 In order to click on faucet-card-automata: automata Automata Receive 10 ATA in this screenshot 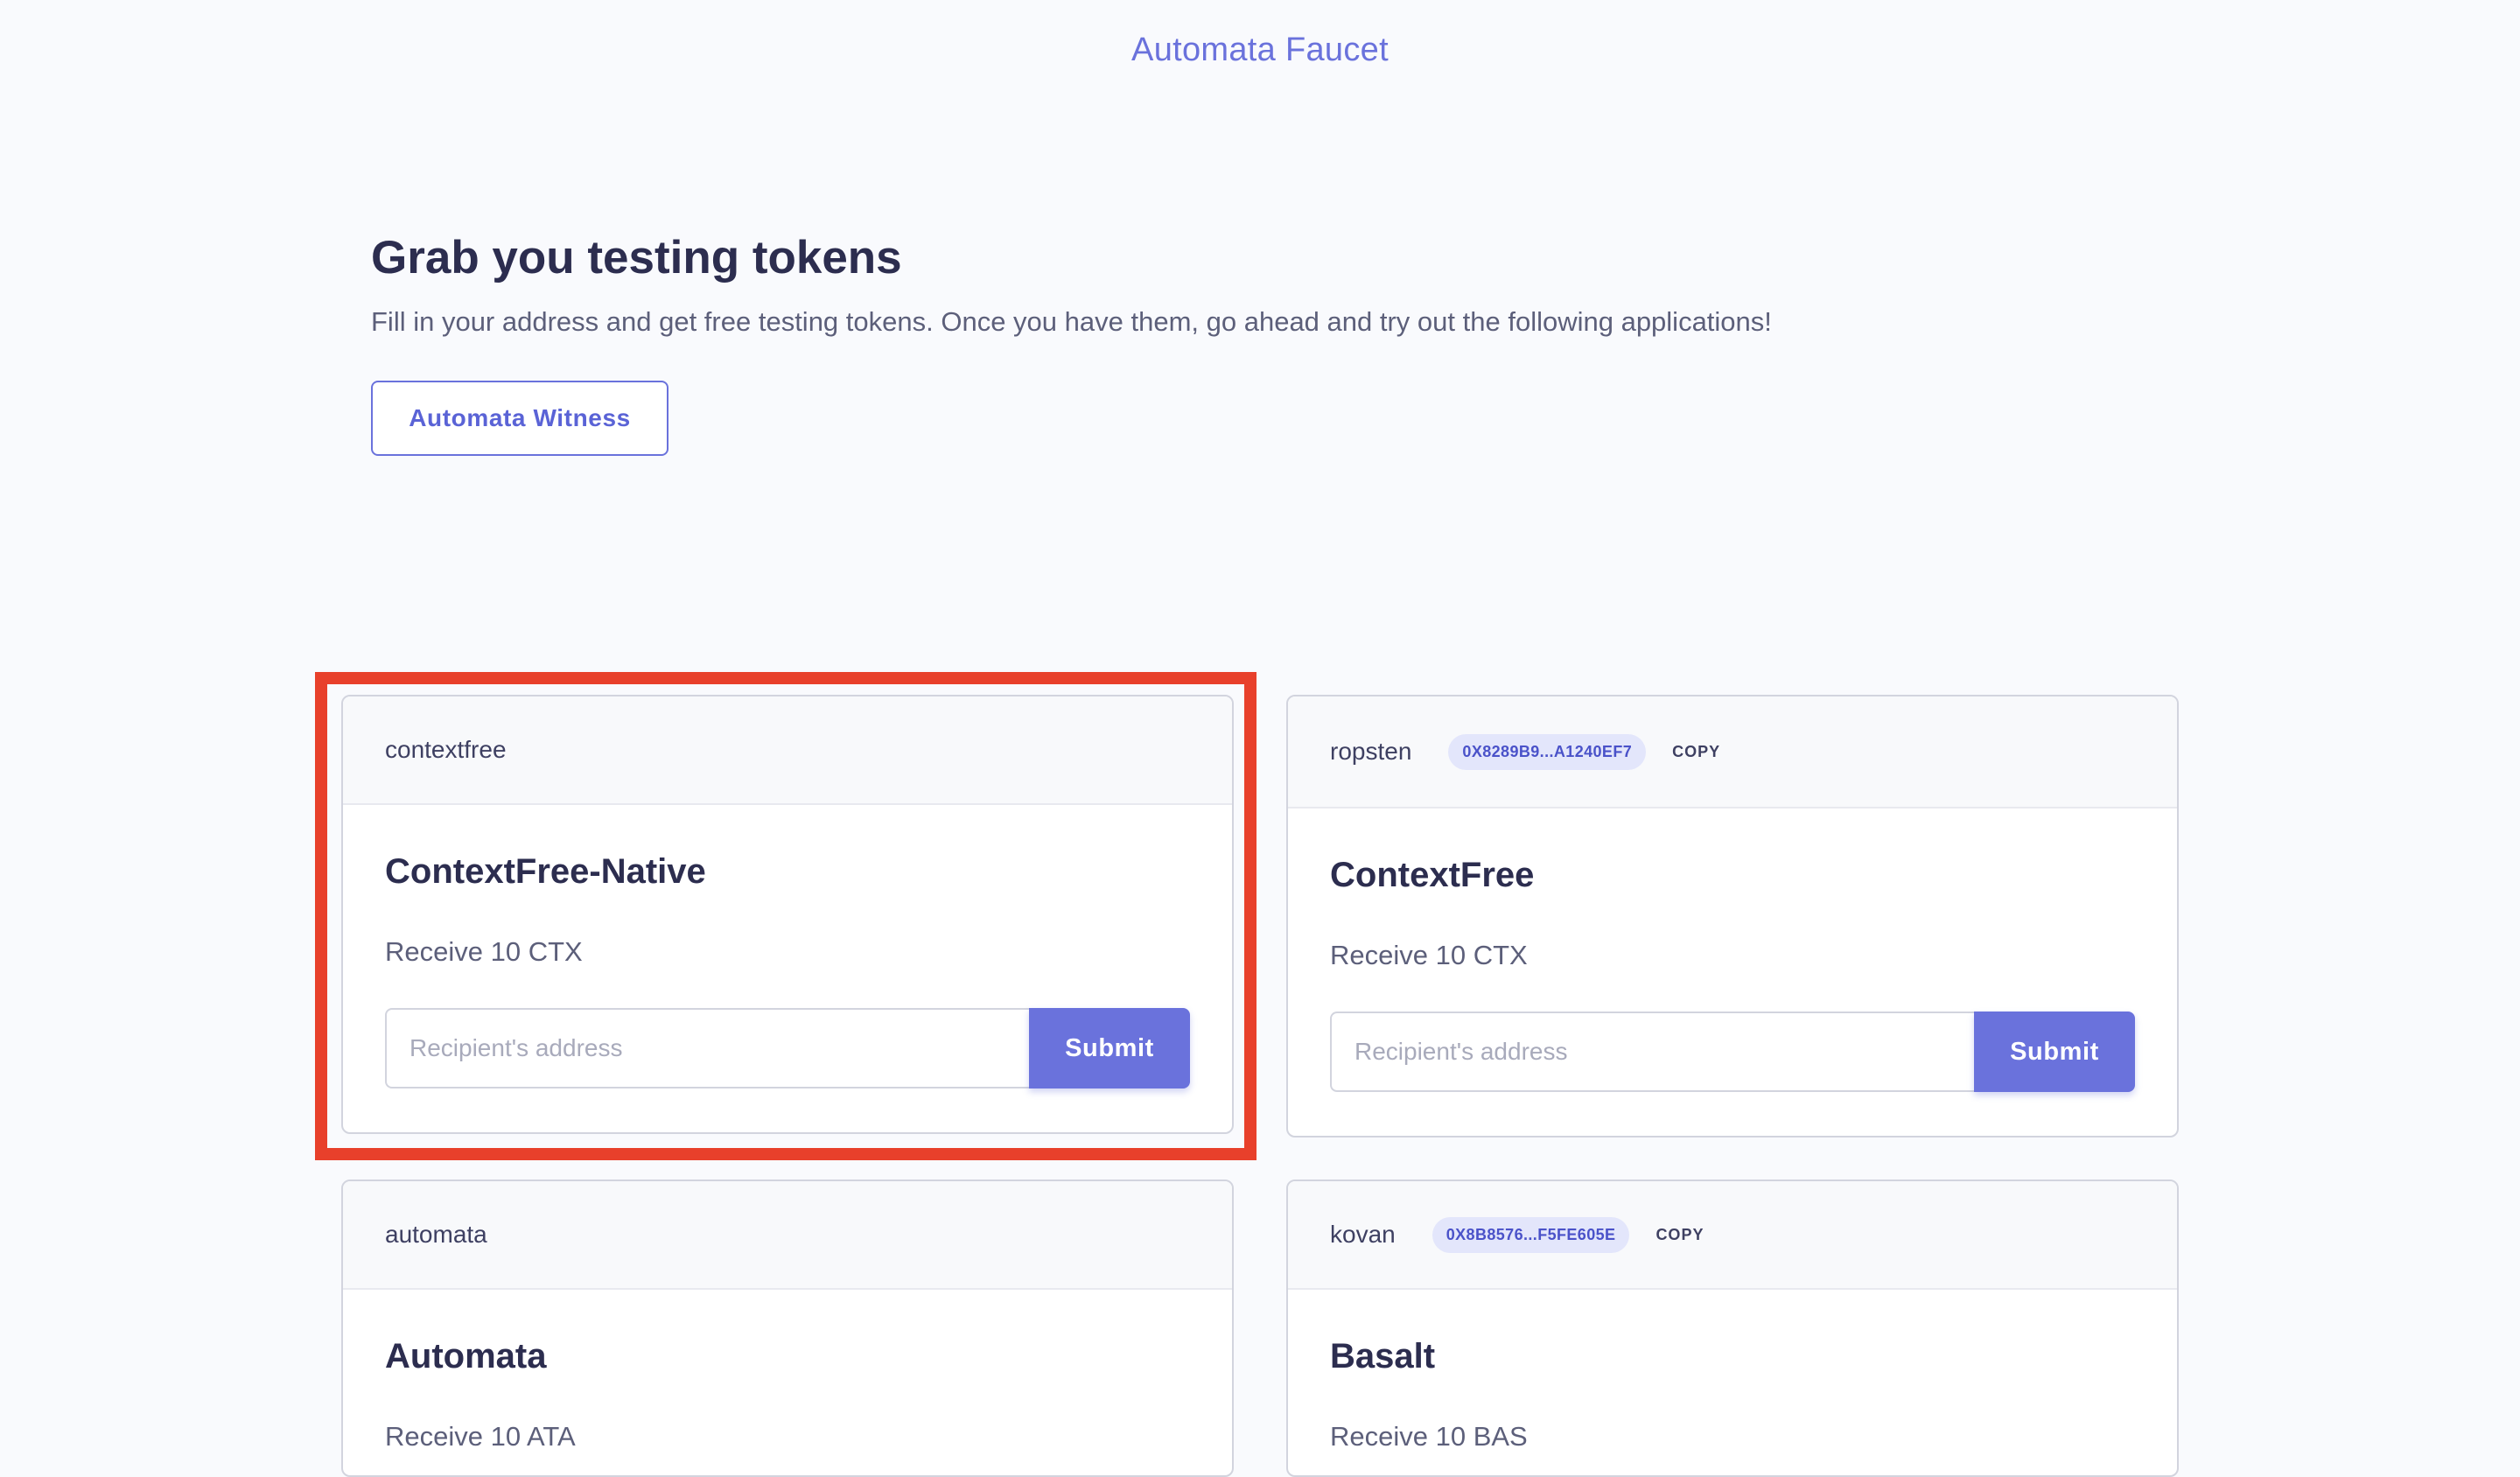, I will do `click(787, 1328)`.